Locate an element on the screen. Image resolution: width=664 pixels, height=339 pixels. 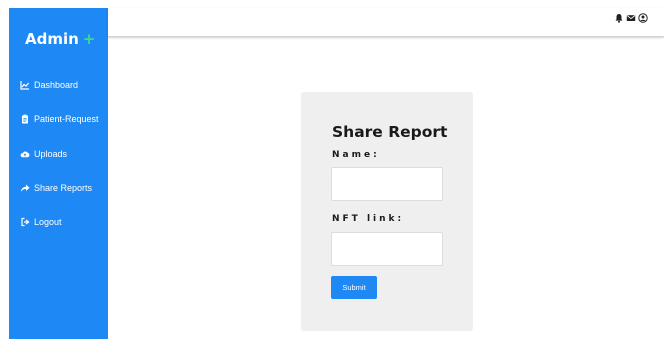
cloud-upload-icon is located at coordinates (25, 154).